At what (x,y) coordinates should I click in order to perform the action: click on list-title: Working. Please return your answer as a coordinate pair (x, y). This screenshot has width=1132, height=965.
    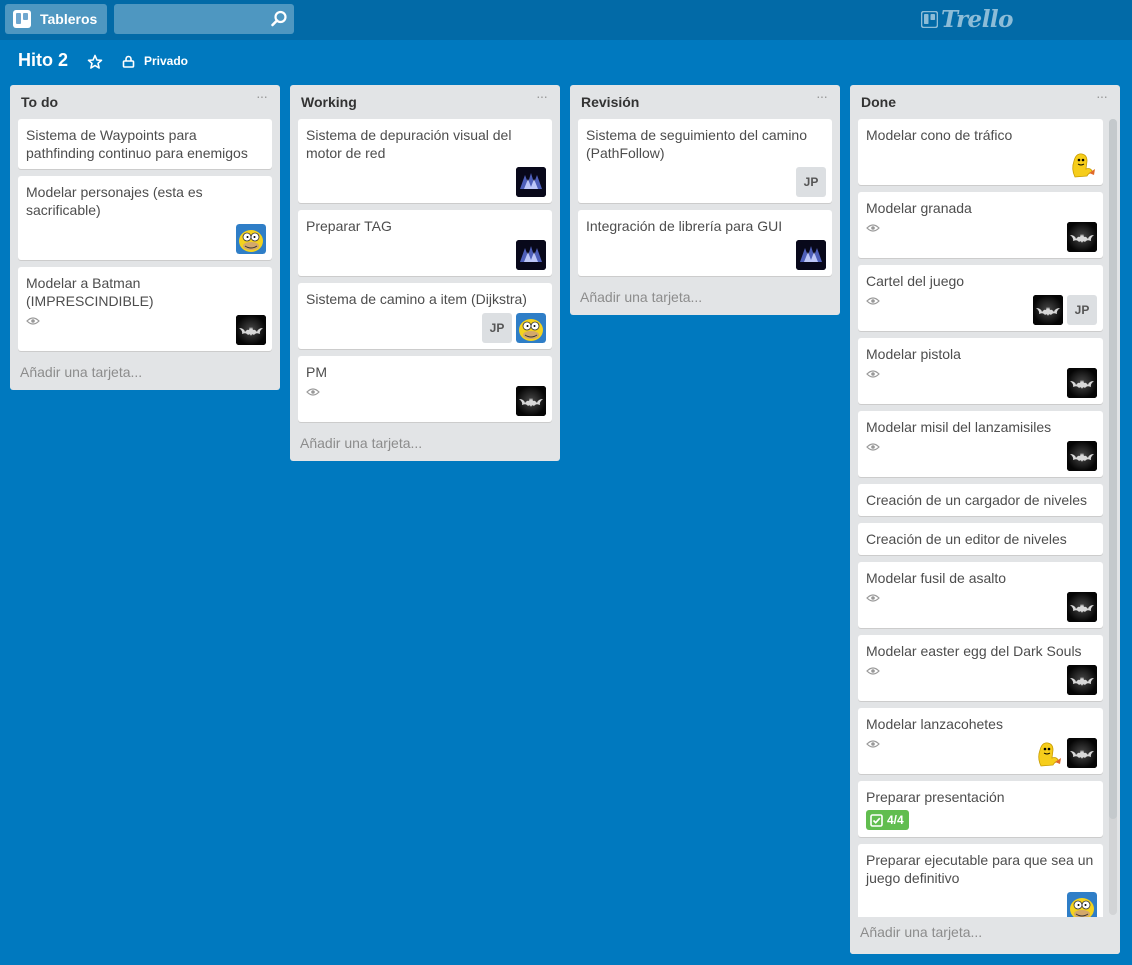
    Looking at the image, I should click on (329, 102).